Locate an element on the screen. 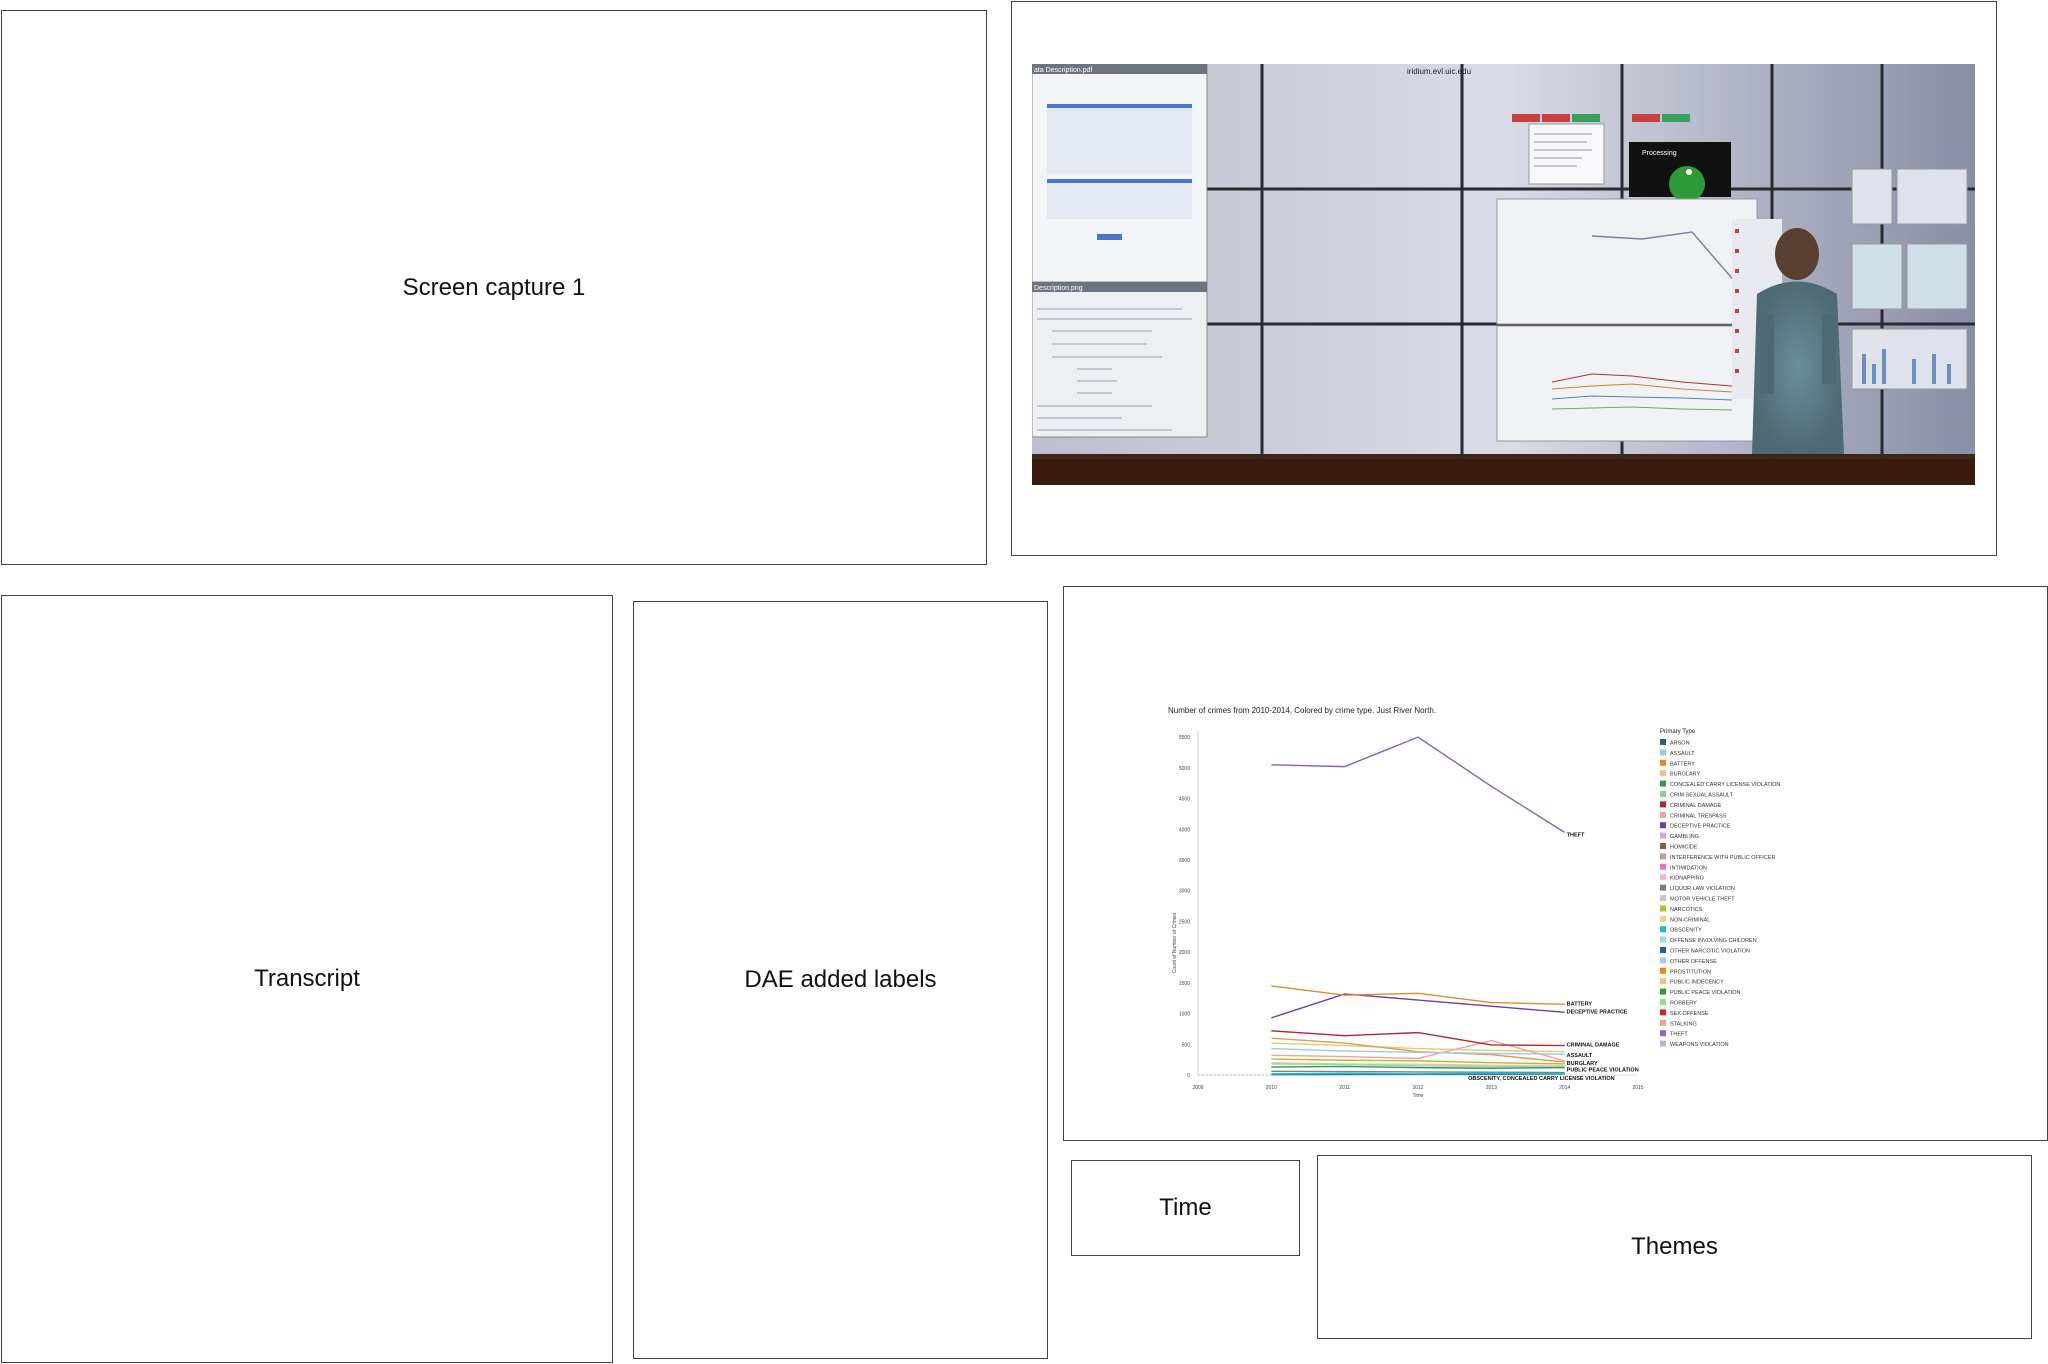 The height and width of the screenshot is (1364, 2048). y-tick-label: 5500 is located at coordinates (1184, 738).